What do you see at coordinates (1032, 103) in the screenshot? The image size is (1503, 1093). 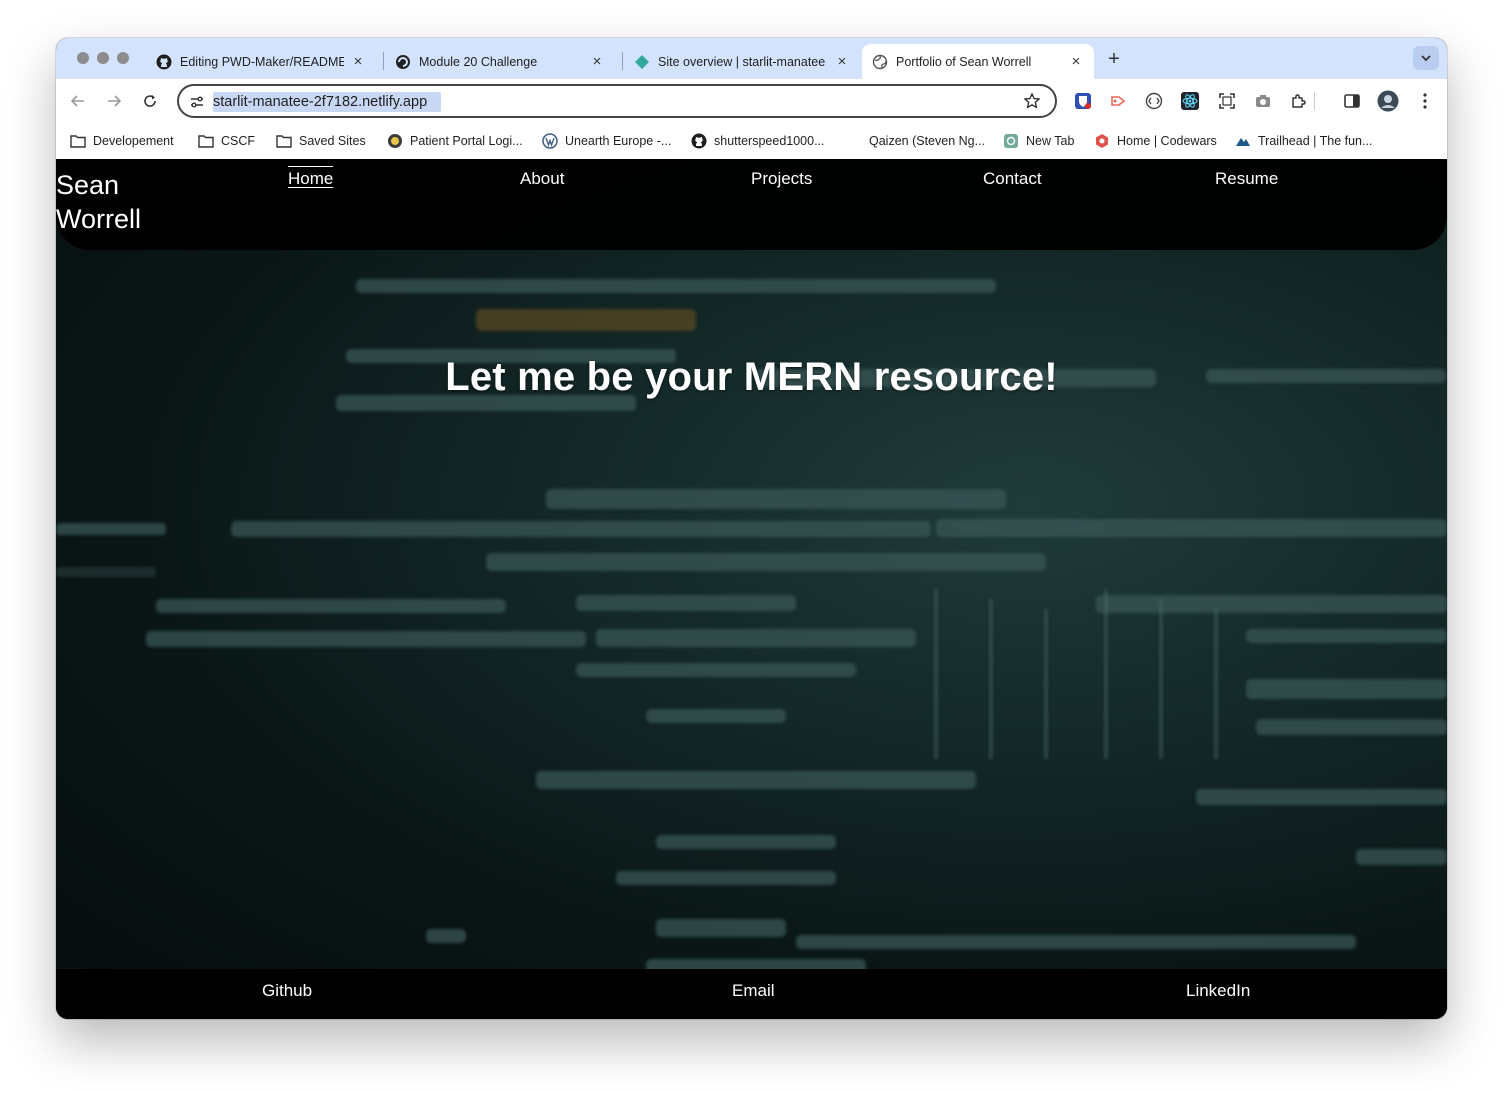 I see `bookmark-star-icon` at bounding box center [1032, 103].